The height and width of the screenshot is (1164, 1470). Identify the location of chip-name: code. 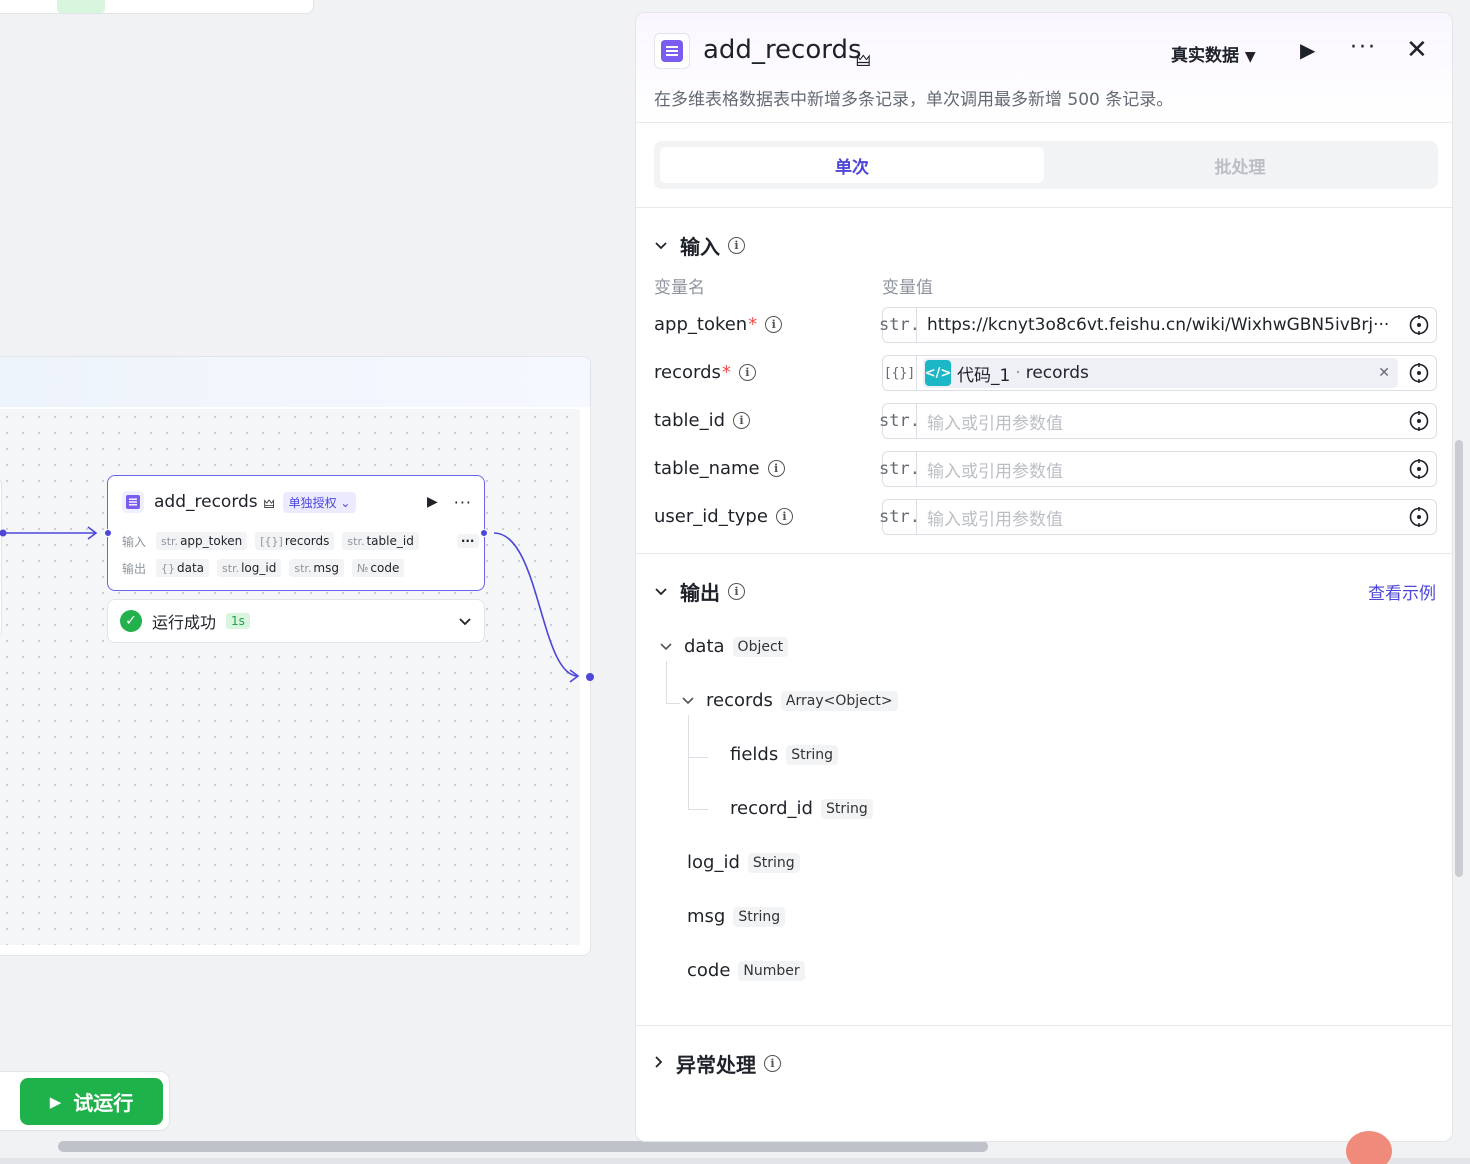
(385, 568).